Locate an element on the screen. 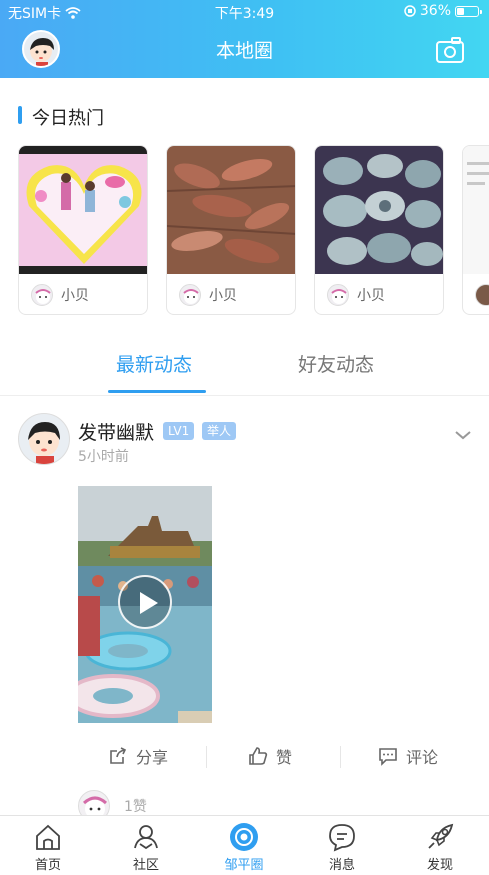  tabbar-local-circle: 邹平圈 is located at coordinates (244, 847).